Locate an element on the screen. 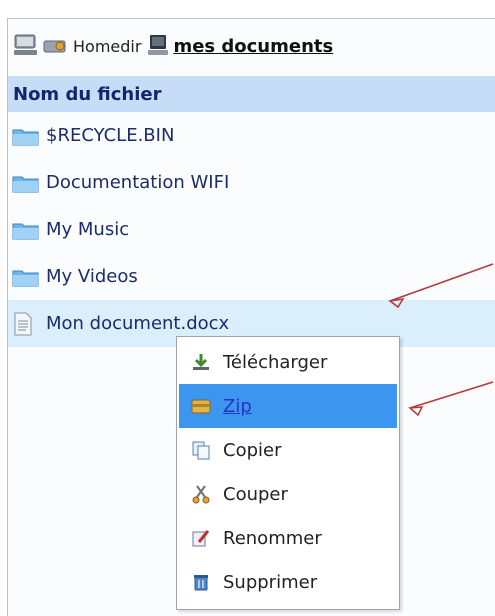  file-name: $RECYCLE.BIN is located at coordinates (110, 135).